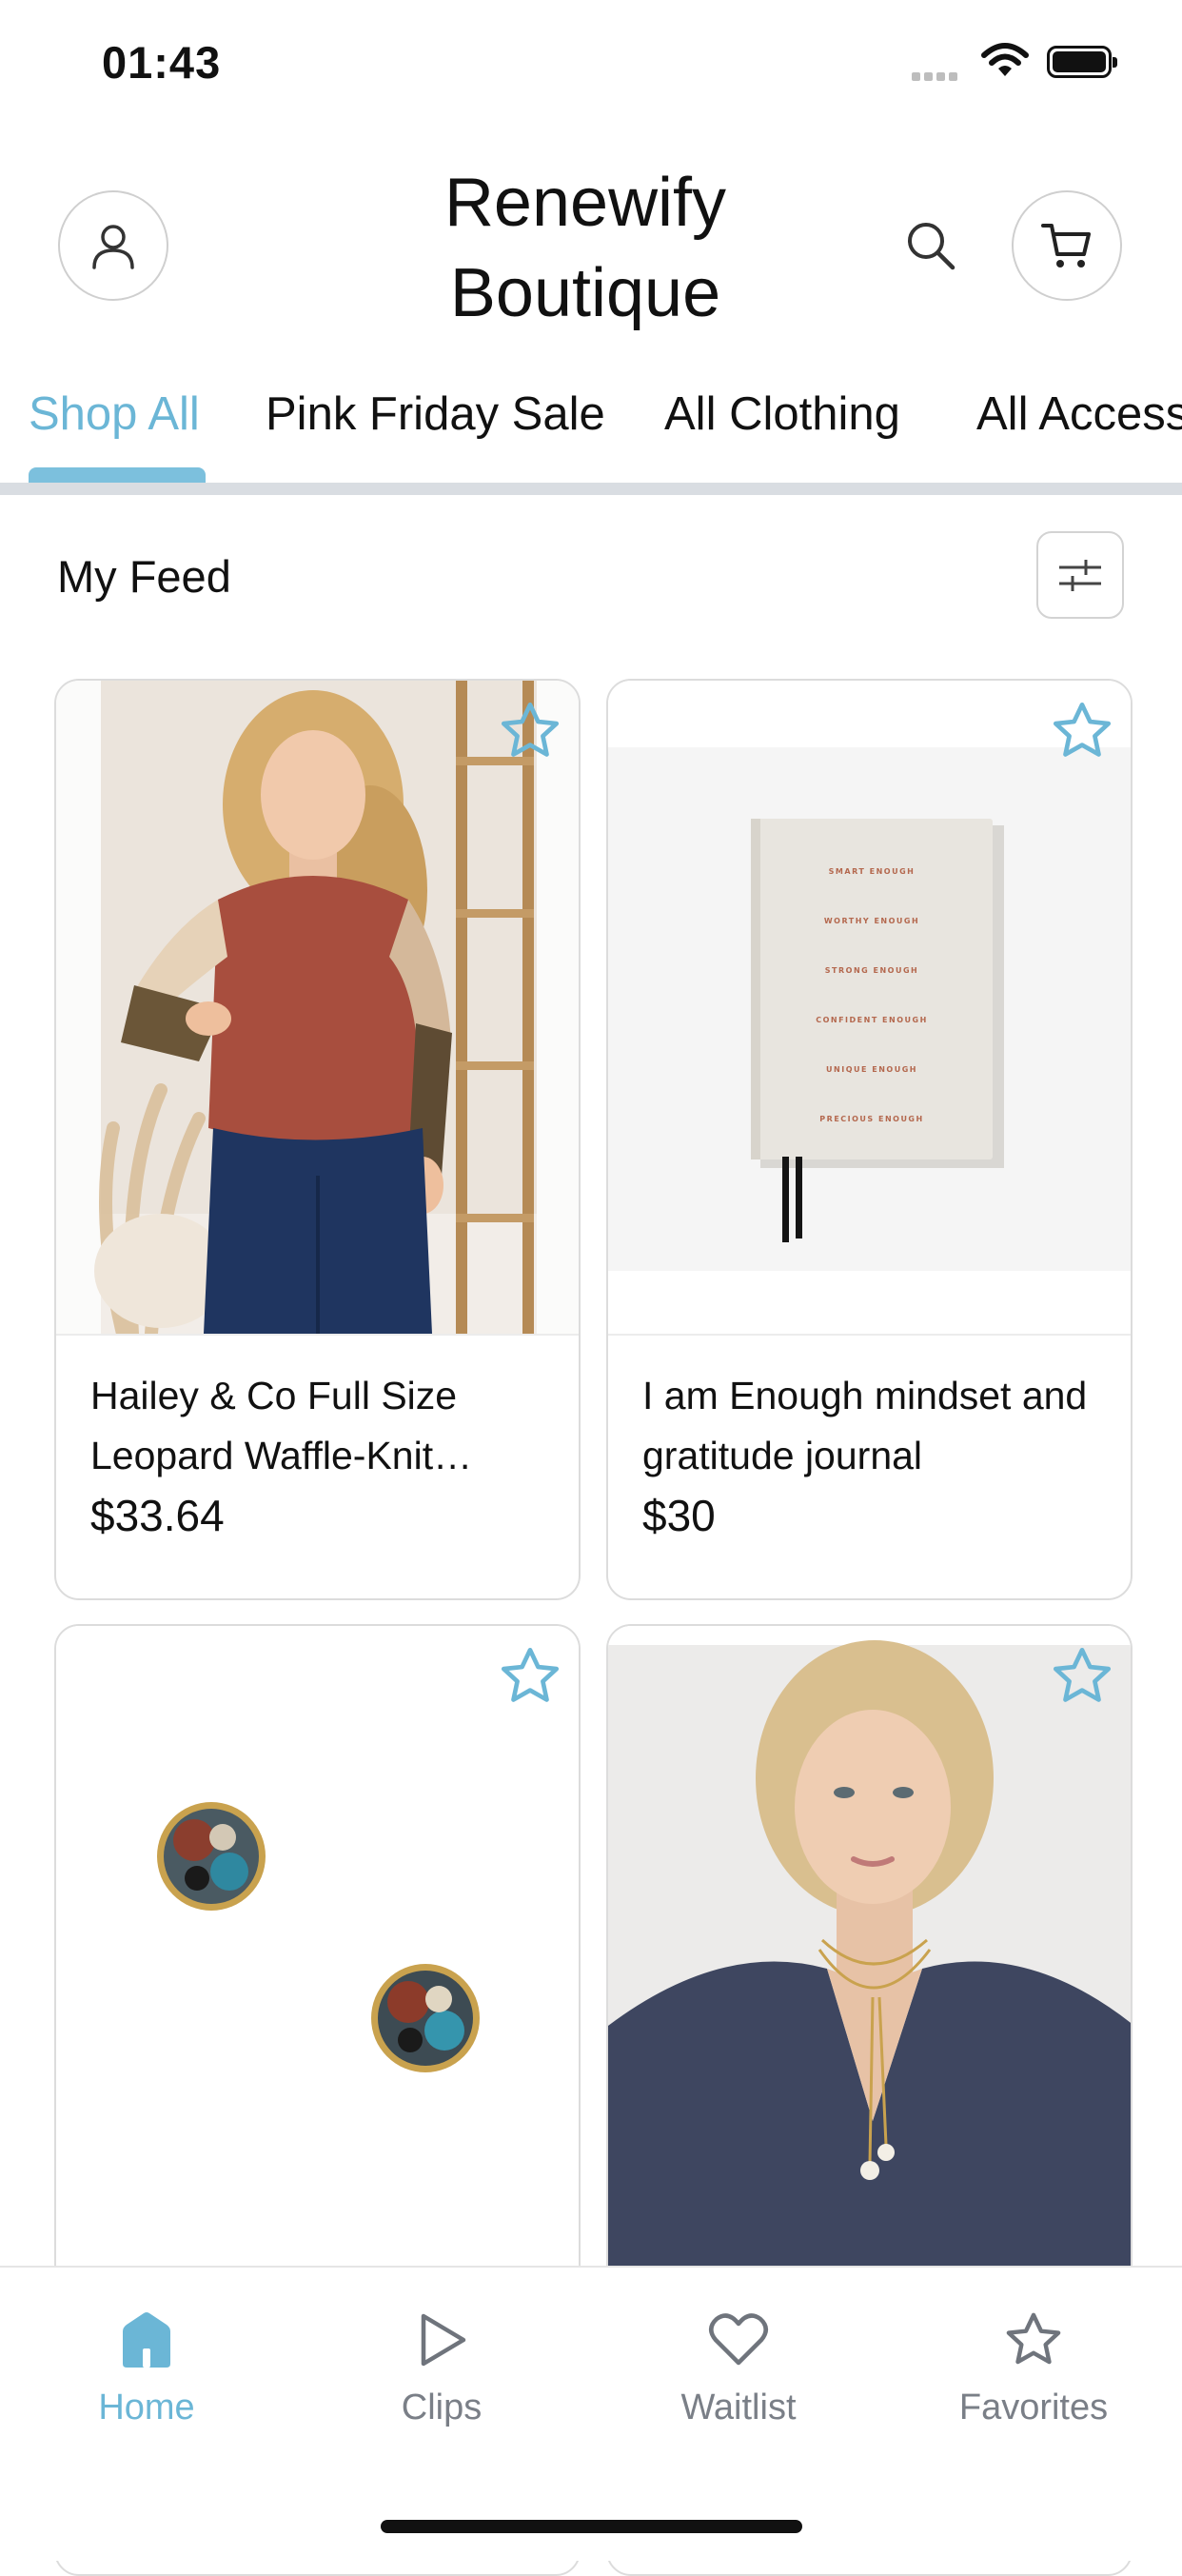 This screenshot has height=2576, width=1182. Describe the element at coordinates (872, 1020) in the screenshot. I see `journal-cover-text: CONFIDENT ENOUGH` at that location.